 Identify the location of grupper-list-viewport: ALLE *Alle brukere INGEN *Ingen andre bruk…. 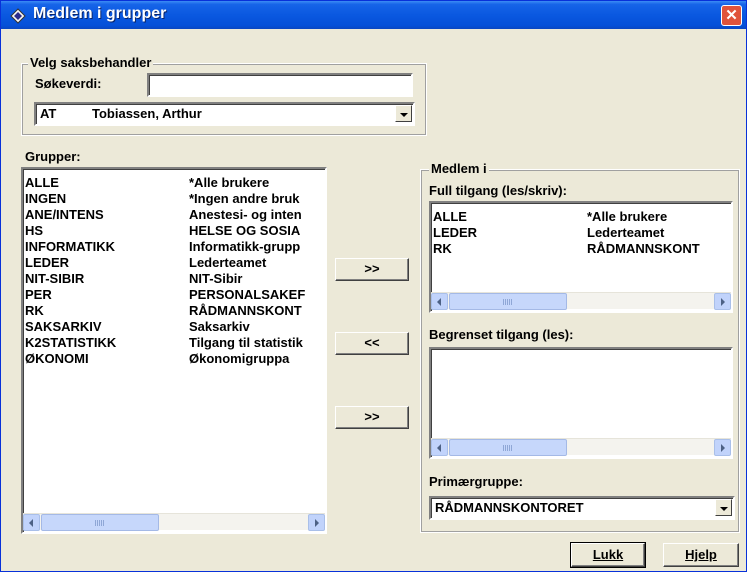
(165, 270).